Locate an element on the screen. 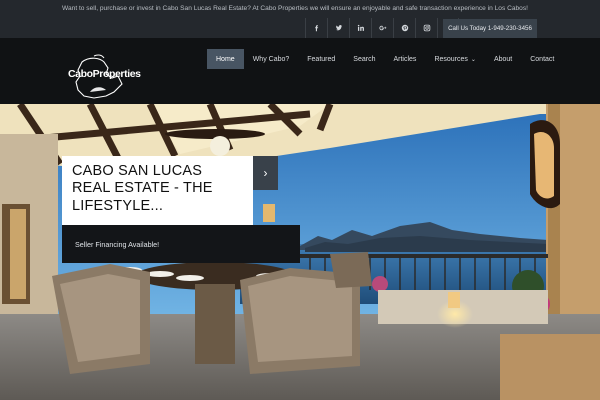 The image size is (600, 400). nav-item-articles: Articles is located at coordinates (404, 59).